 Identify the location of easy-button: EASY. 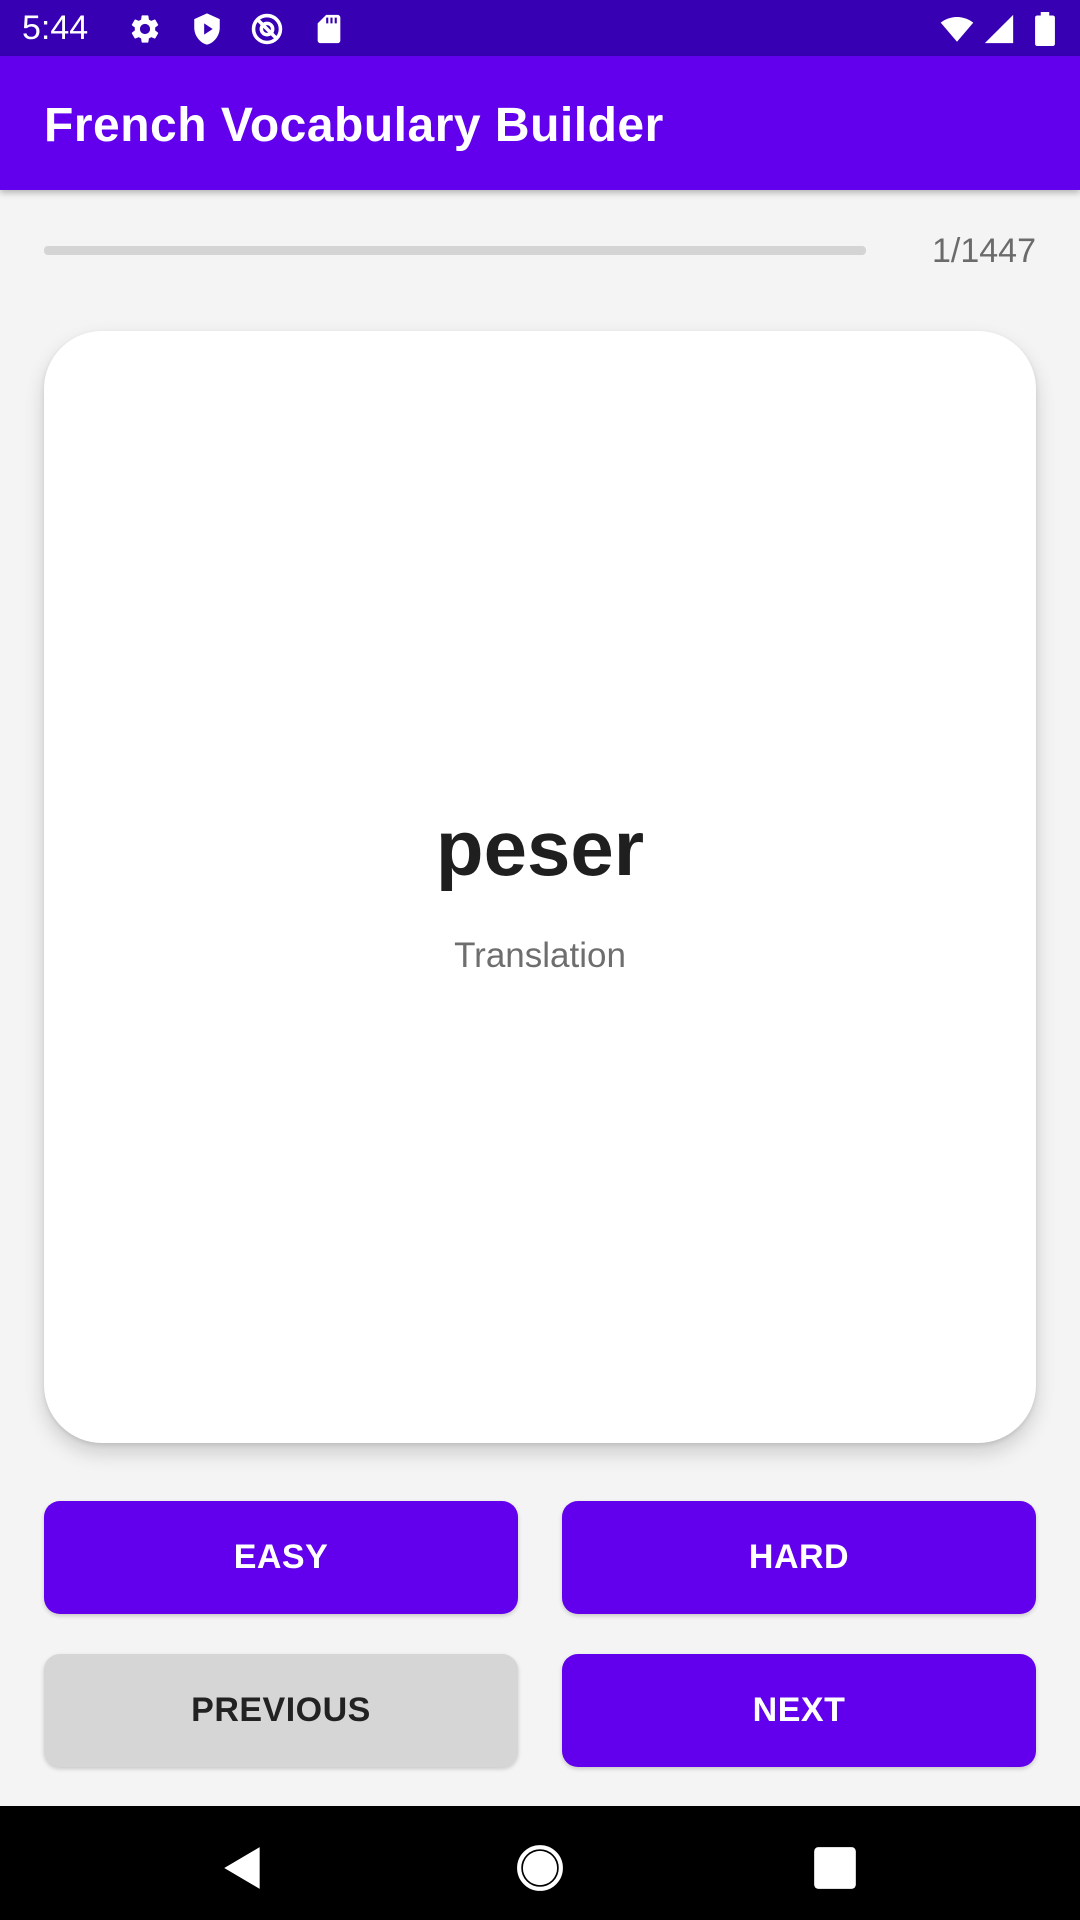
(281, 1557).